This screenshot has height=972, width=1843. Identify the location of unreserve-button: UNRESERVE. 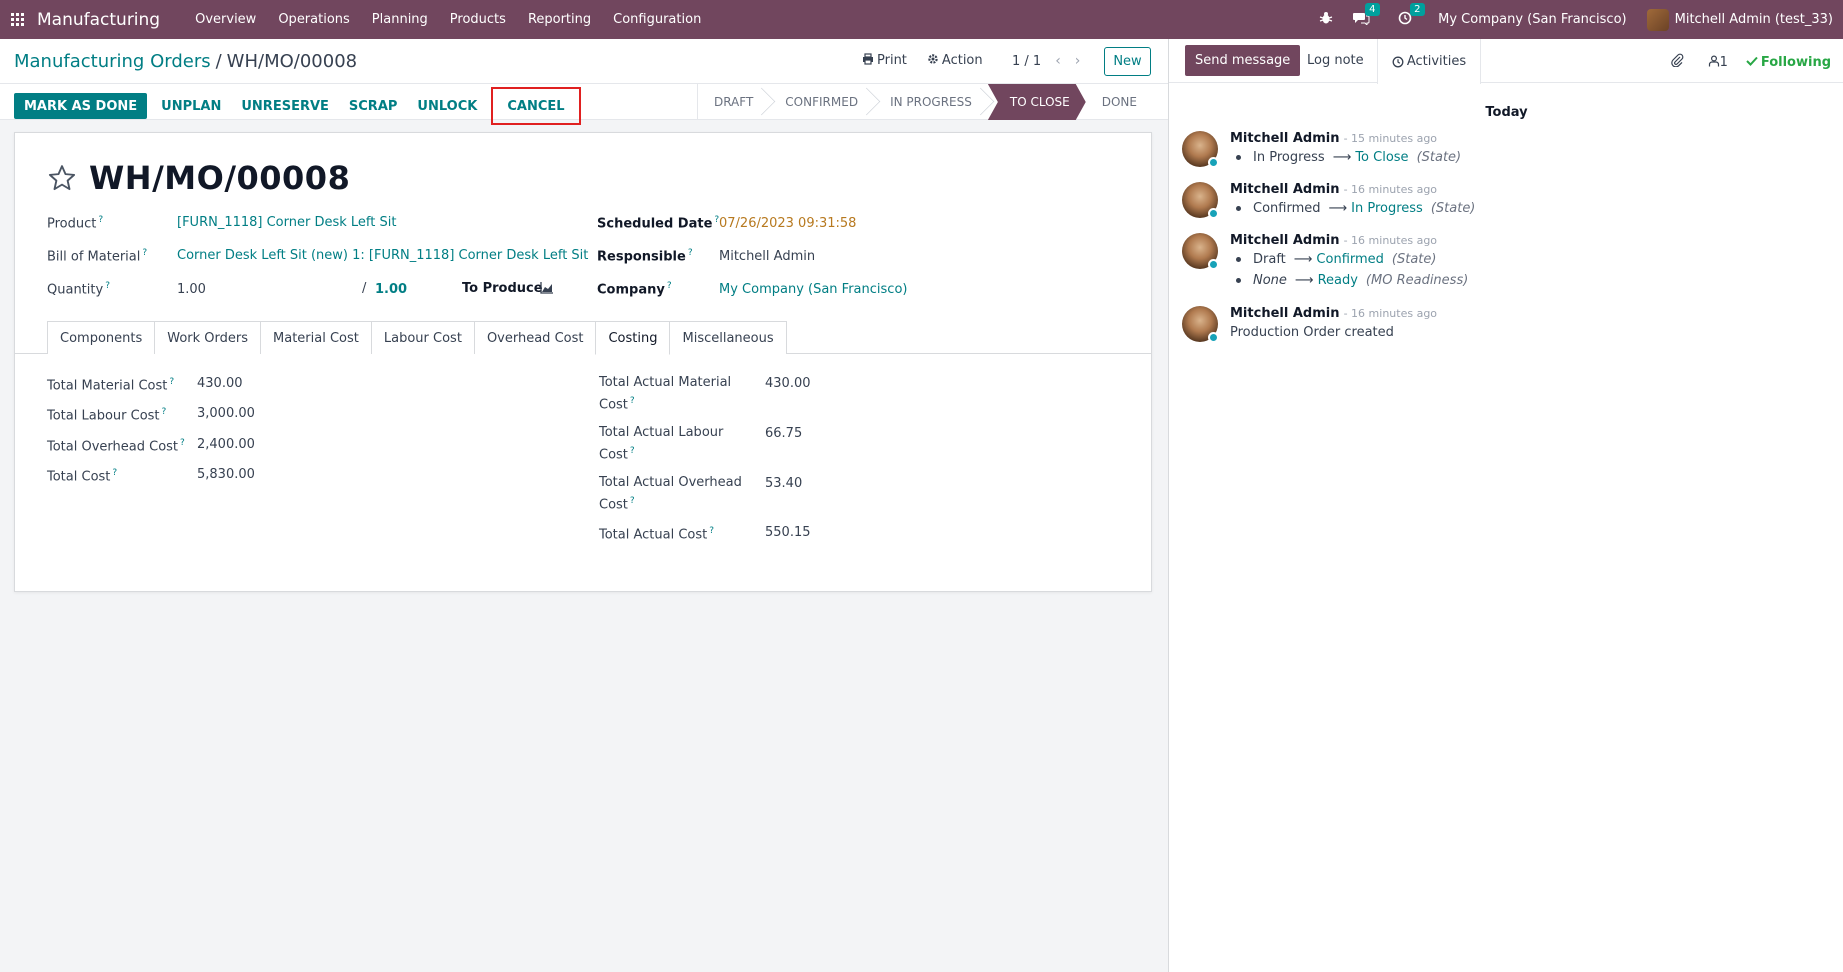
(285, 106).